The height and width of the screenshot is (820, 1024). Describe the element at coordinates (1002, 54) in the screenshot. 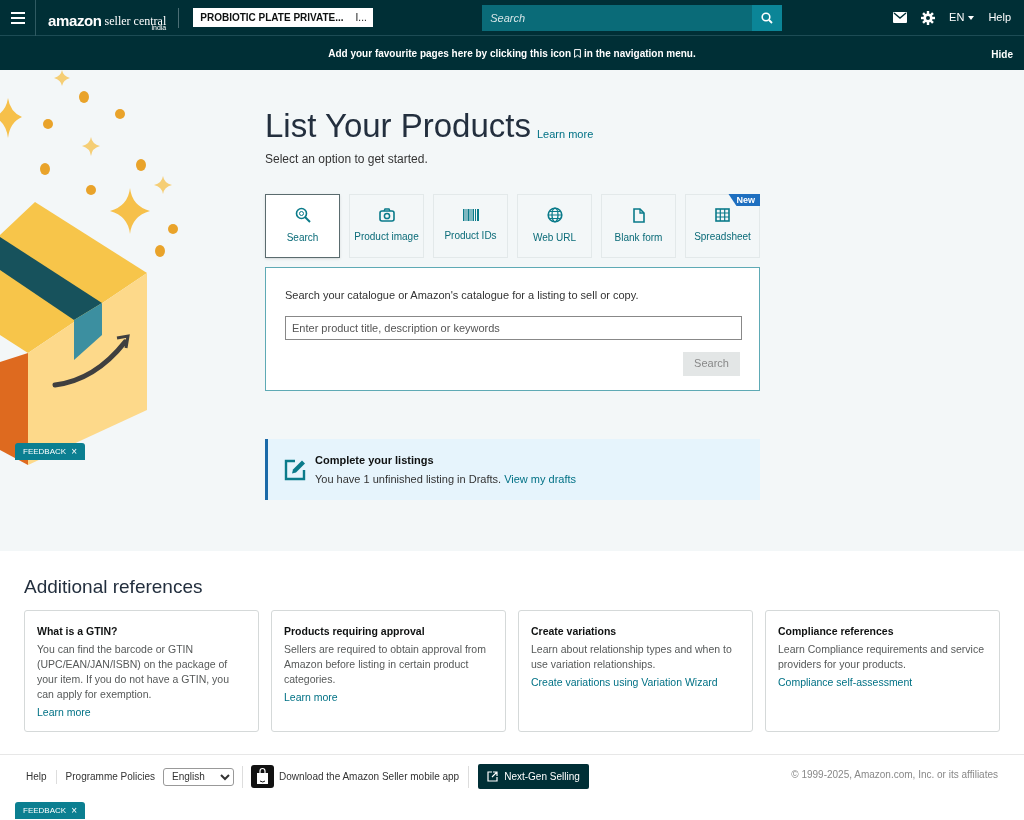

I see `hide-link: Hide` at that location.